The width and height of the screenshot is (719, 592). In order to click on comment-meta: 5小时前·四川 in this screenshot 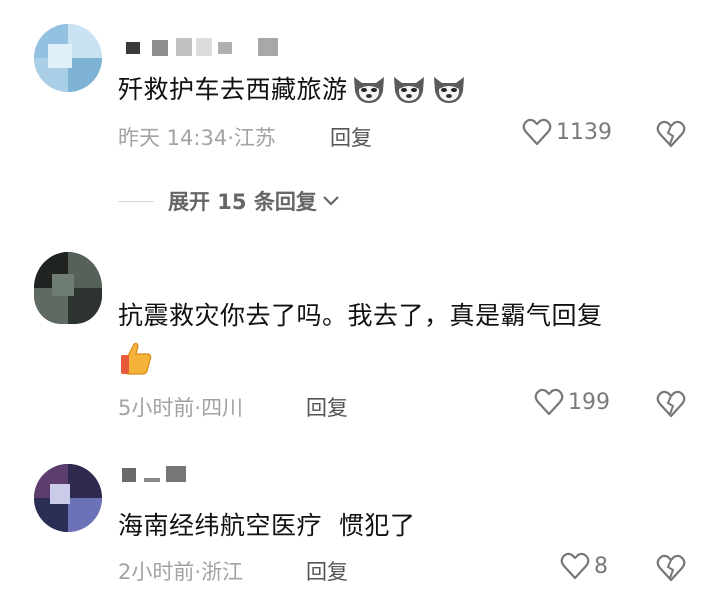, I will do `click(181, 408)`.